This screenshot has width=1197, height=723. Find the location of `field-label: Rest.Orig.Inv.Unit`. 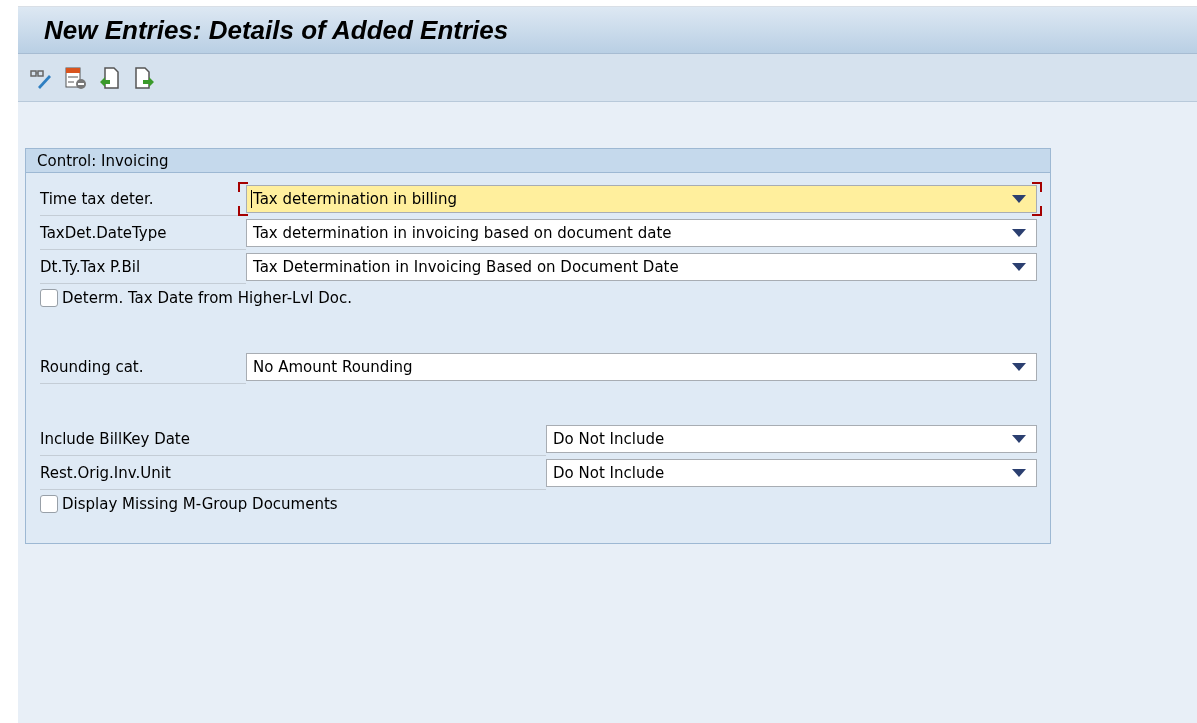

field-label: Rest.Orig.Inv.Unit is located at coordinates (293, 473).